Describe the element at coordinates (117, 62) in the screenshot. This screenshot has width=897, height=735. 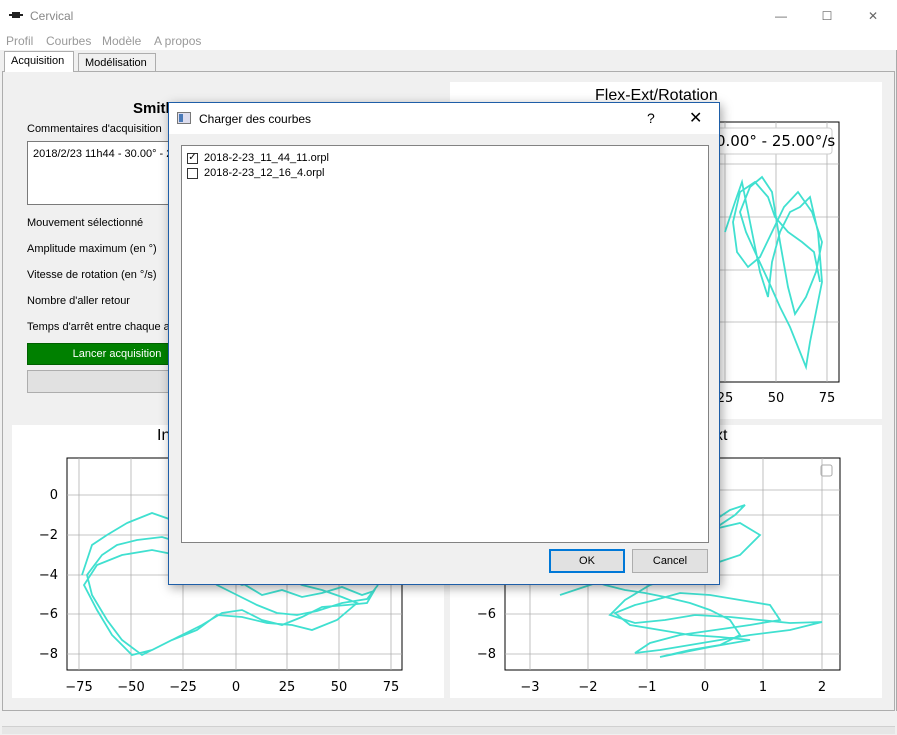
I see `tab-modelisation: Modélisation` at that location.